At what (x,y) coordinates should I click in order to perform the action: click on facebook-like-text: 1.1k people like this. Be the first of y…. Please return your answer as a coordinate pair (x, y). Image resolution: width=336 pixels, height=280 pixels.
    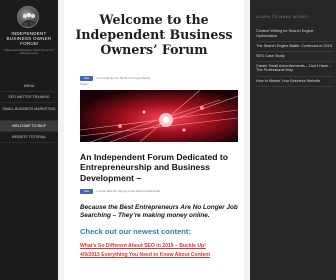
    Looking at the image, I should click on (123, 78).